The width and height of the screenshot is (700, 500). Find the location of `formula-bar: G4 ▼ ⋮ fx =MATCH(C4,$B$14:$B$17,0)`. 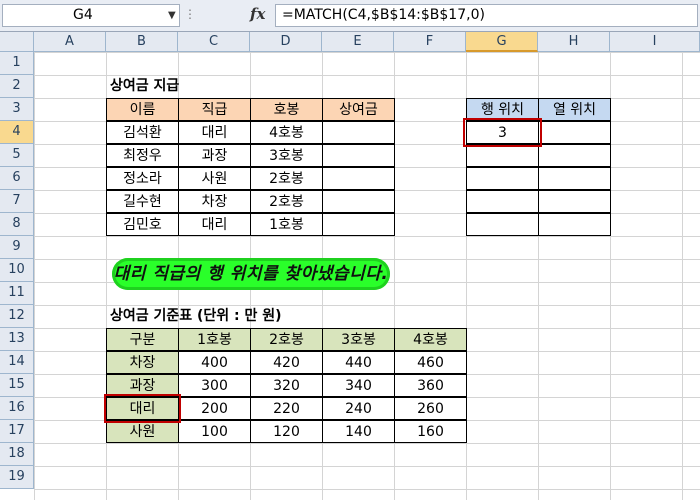

formula-bar: G4 ▼ ⋮ fx =MATCH(C4,$B$14:$B$17,0) is located at coordinates (350, 16).